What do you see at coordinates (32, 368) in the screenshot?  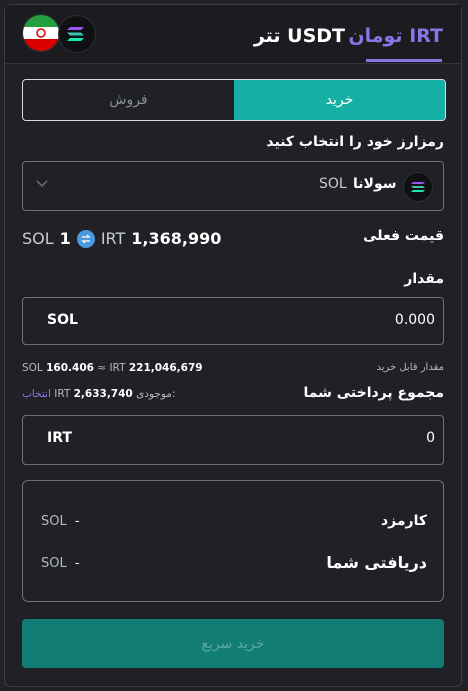 I see `buyable-sol-unit: SOL` at bounding box center [32, 368].